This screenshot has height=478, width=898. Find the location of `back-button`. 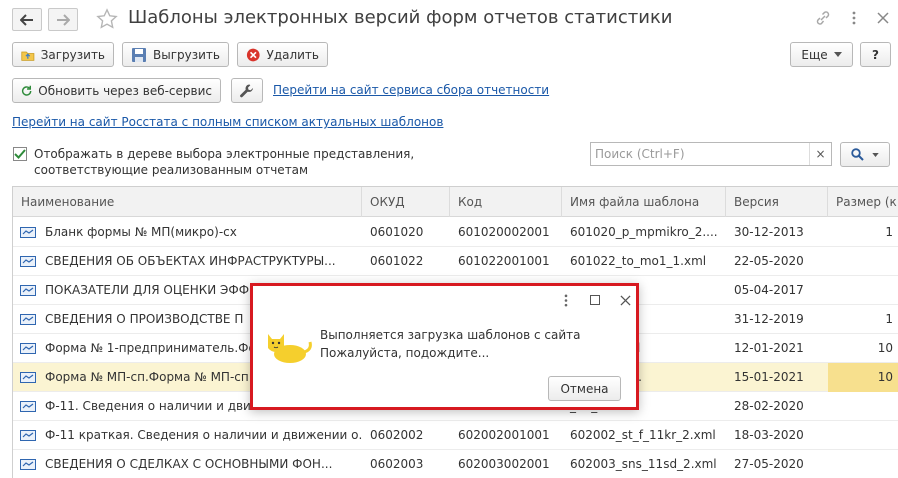

back-button is located at coordinates (27, 19).